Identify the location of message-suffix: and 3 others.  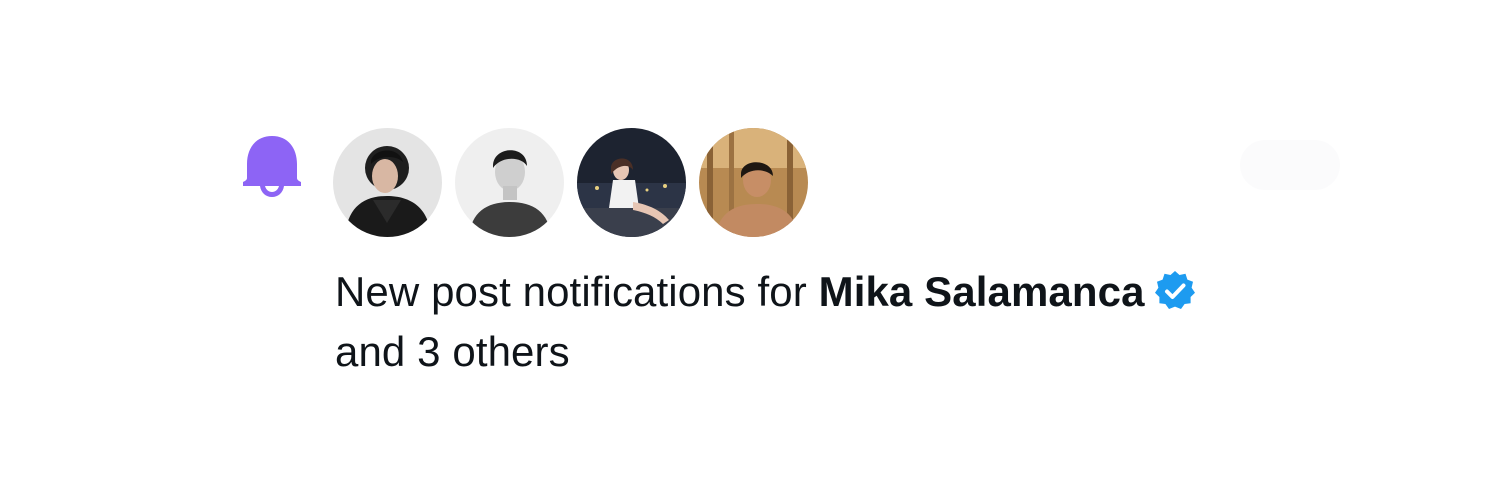
(452, 351).